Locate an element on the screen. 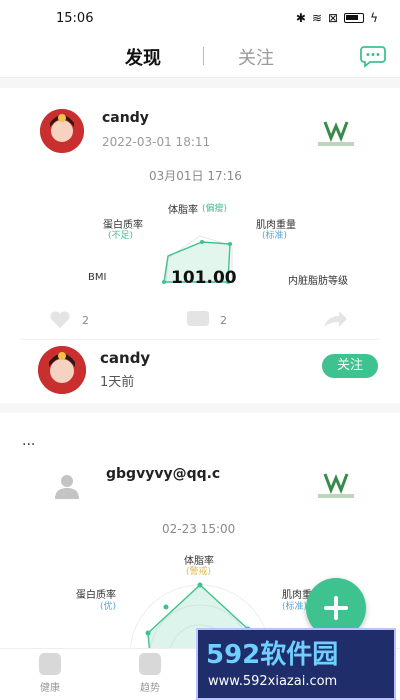 This screenshot has width=400, height=700. suggested-username: candy is located at coordinates (125, 358).